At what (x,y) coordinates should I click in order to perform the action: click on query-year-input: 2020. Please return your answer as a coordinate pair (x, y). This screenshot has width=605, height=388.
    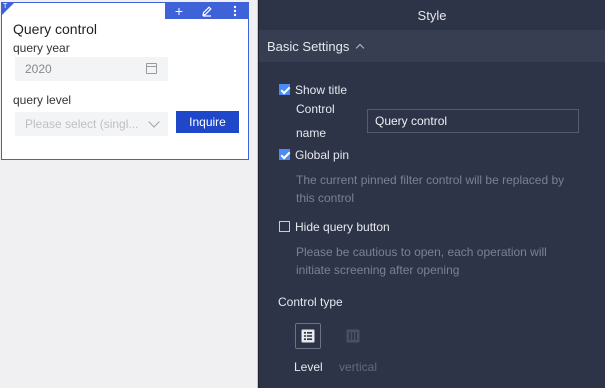
    Looking at the image, I should click on (91, 69).